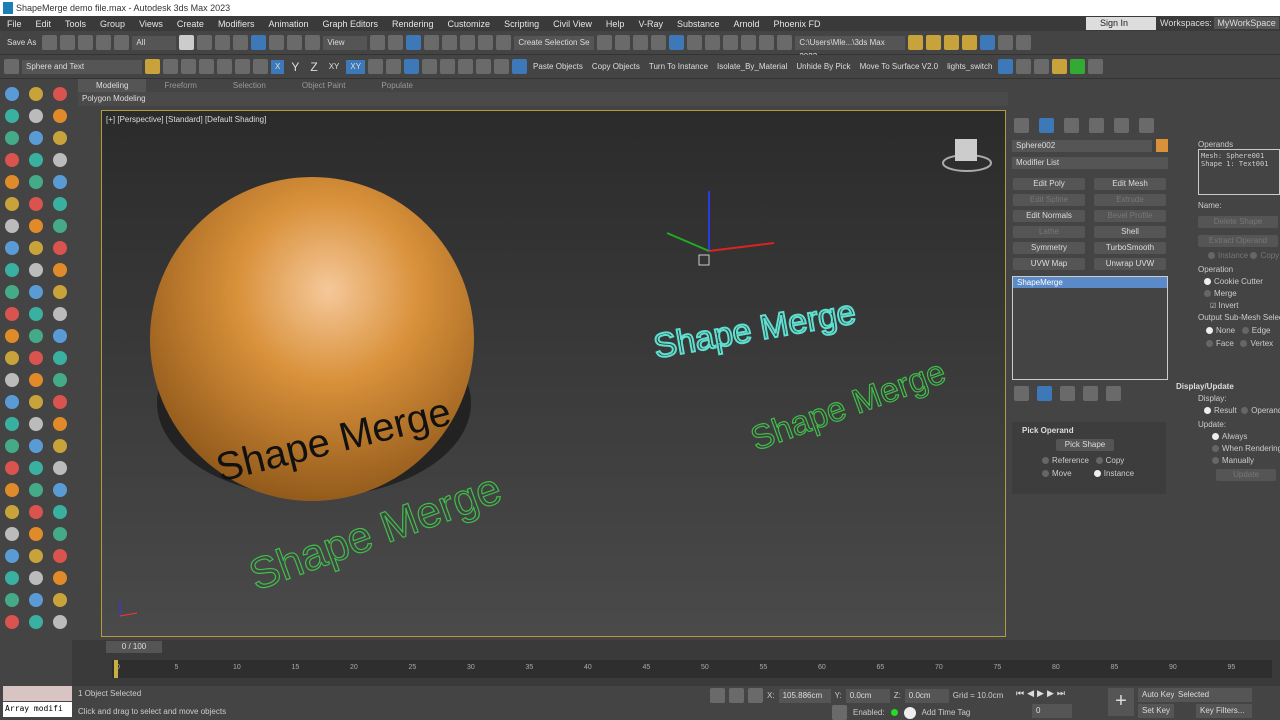 This screenshot has width=1280, height=720. Describe the element at coordinates (1246, 475) in the screenshot. I see `update-button: Update` at that location.